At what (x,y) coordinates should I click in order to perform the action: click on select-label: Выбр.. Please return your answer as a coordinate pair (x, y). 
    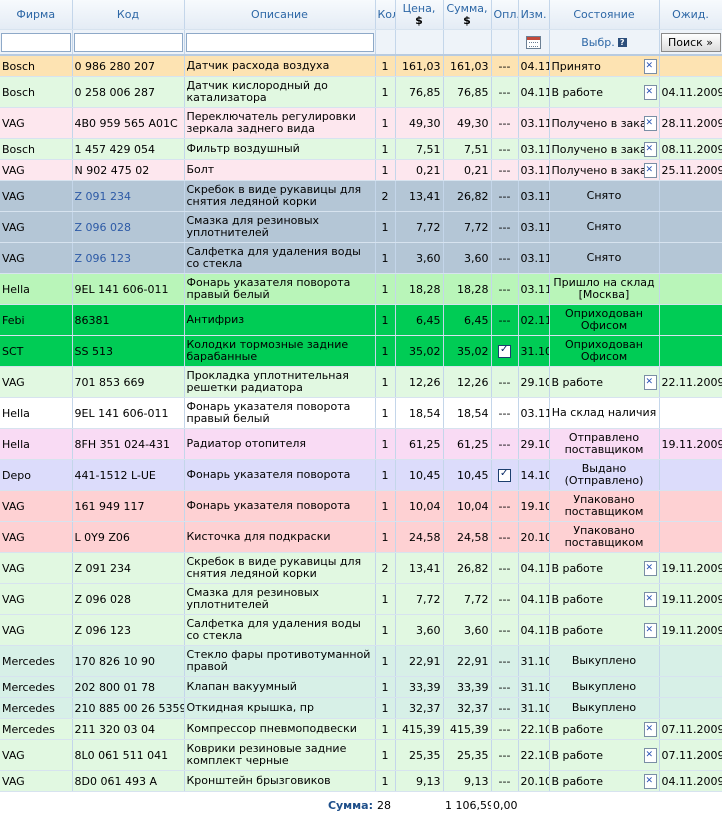
    Looking at the image, I should click on (598, 42).